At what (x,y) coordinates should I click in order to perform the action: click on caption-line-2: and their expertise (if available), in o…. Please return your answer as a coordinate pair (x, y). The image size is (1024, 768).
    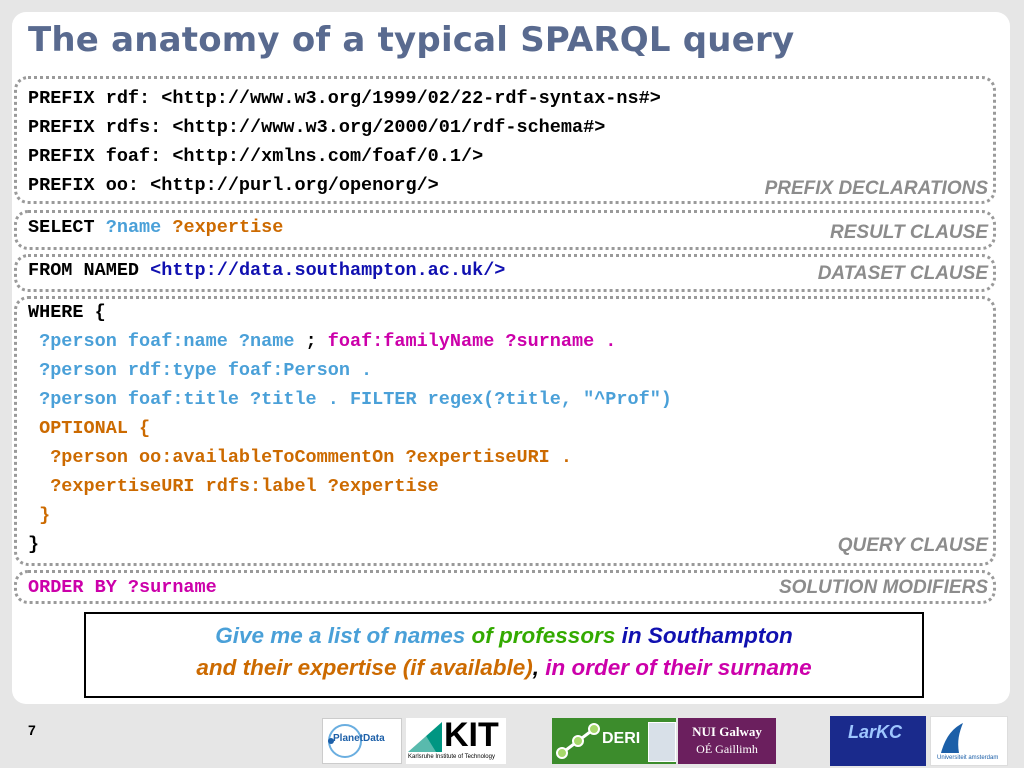
    Looking at the image, I should click on (504, 668).